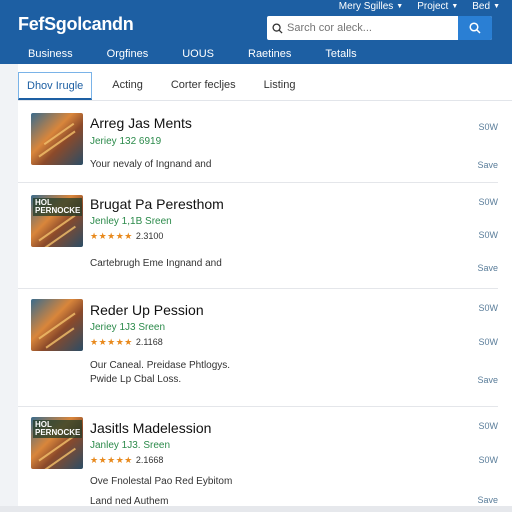 This screenshot has height=512, width=512. I want to click on item-description: Your nevaly of Ingnand and, so click(150, 165).